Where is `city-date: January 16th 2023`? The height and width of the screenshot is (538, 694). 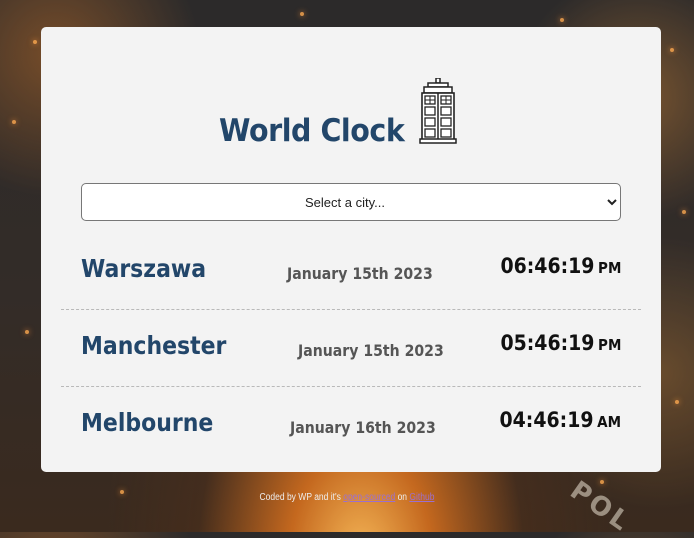
city-date: January 16th 2023 is located at coordinates (363, 427).